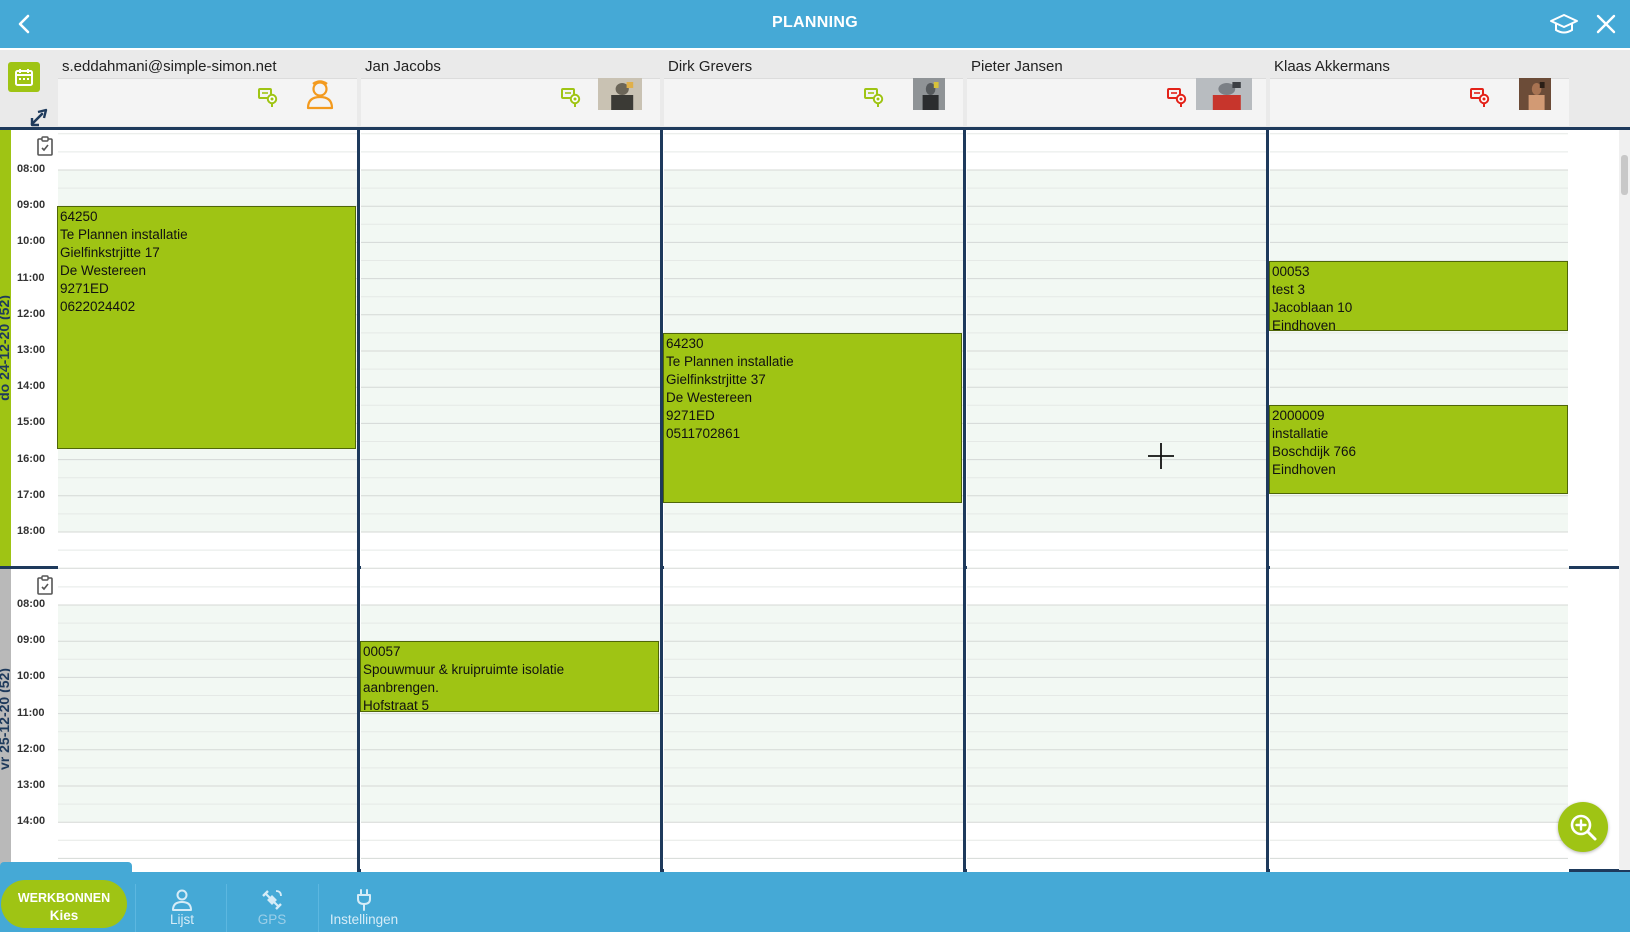  I want to click on employee-column-header: s.eddahmani@simple-simon.net, so click(207, 90).